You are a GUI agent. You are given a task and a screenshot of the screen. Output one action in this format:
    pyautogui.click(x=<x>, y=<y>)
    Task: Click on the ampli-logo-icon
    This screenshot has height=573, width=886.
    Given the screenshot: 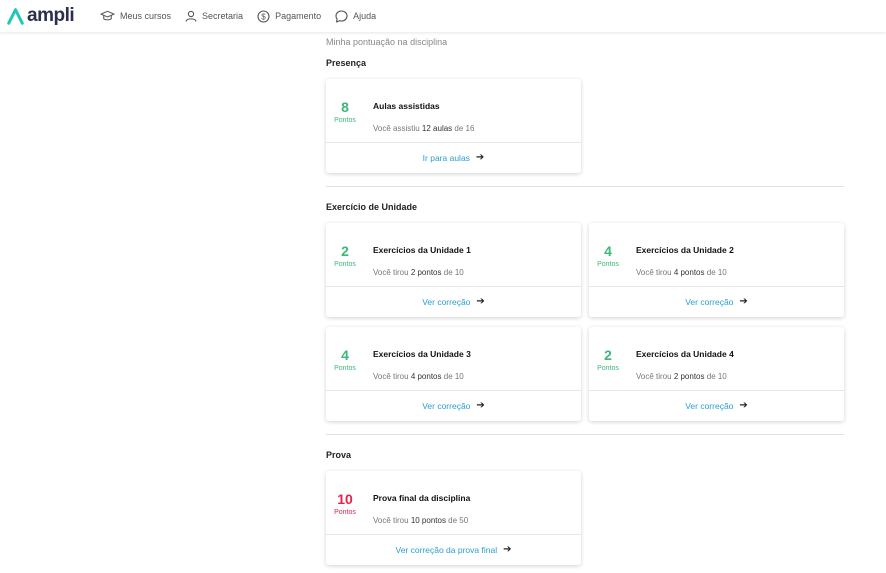 What is the action you would take?
    pyautogui.click(x=15, y=16)
    